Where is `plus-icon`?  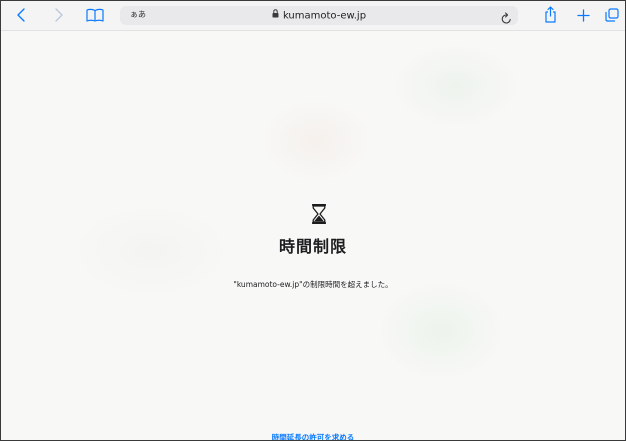
plus-icon is located at coordinates (583, 15).